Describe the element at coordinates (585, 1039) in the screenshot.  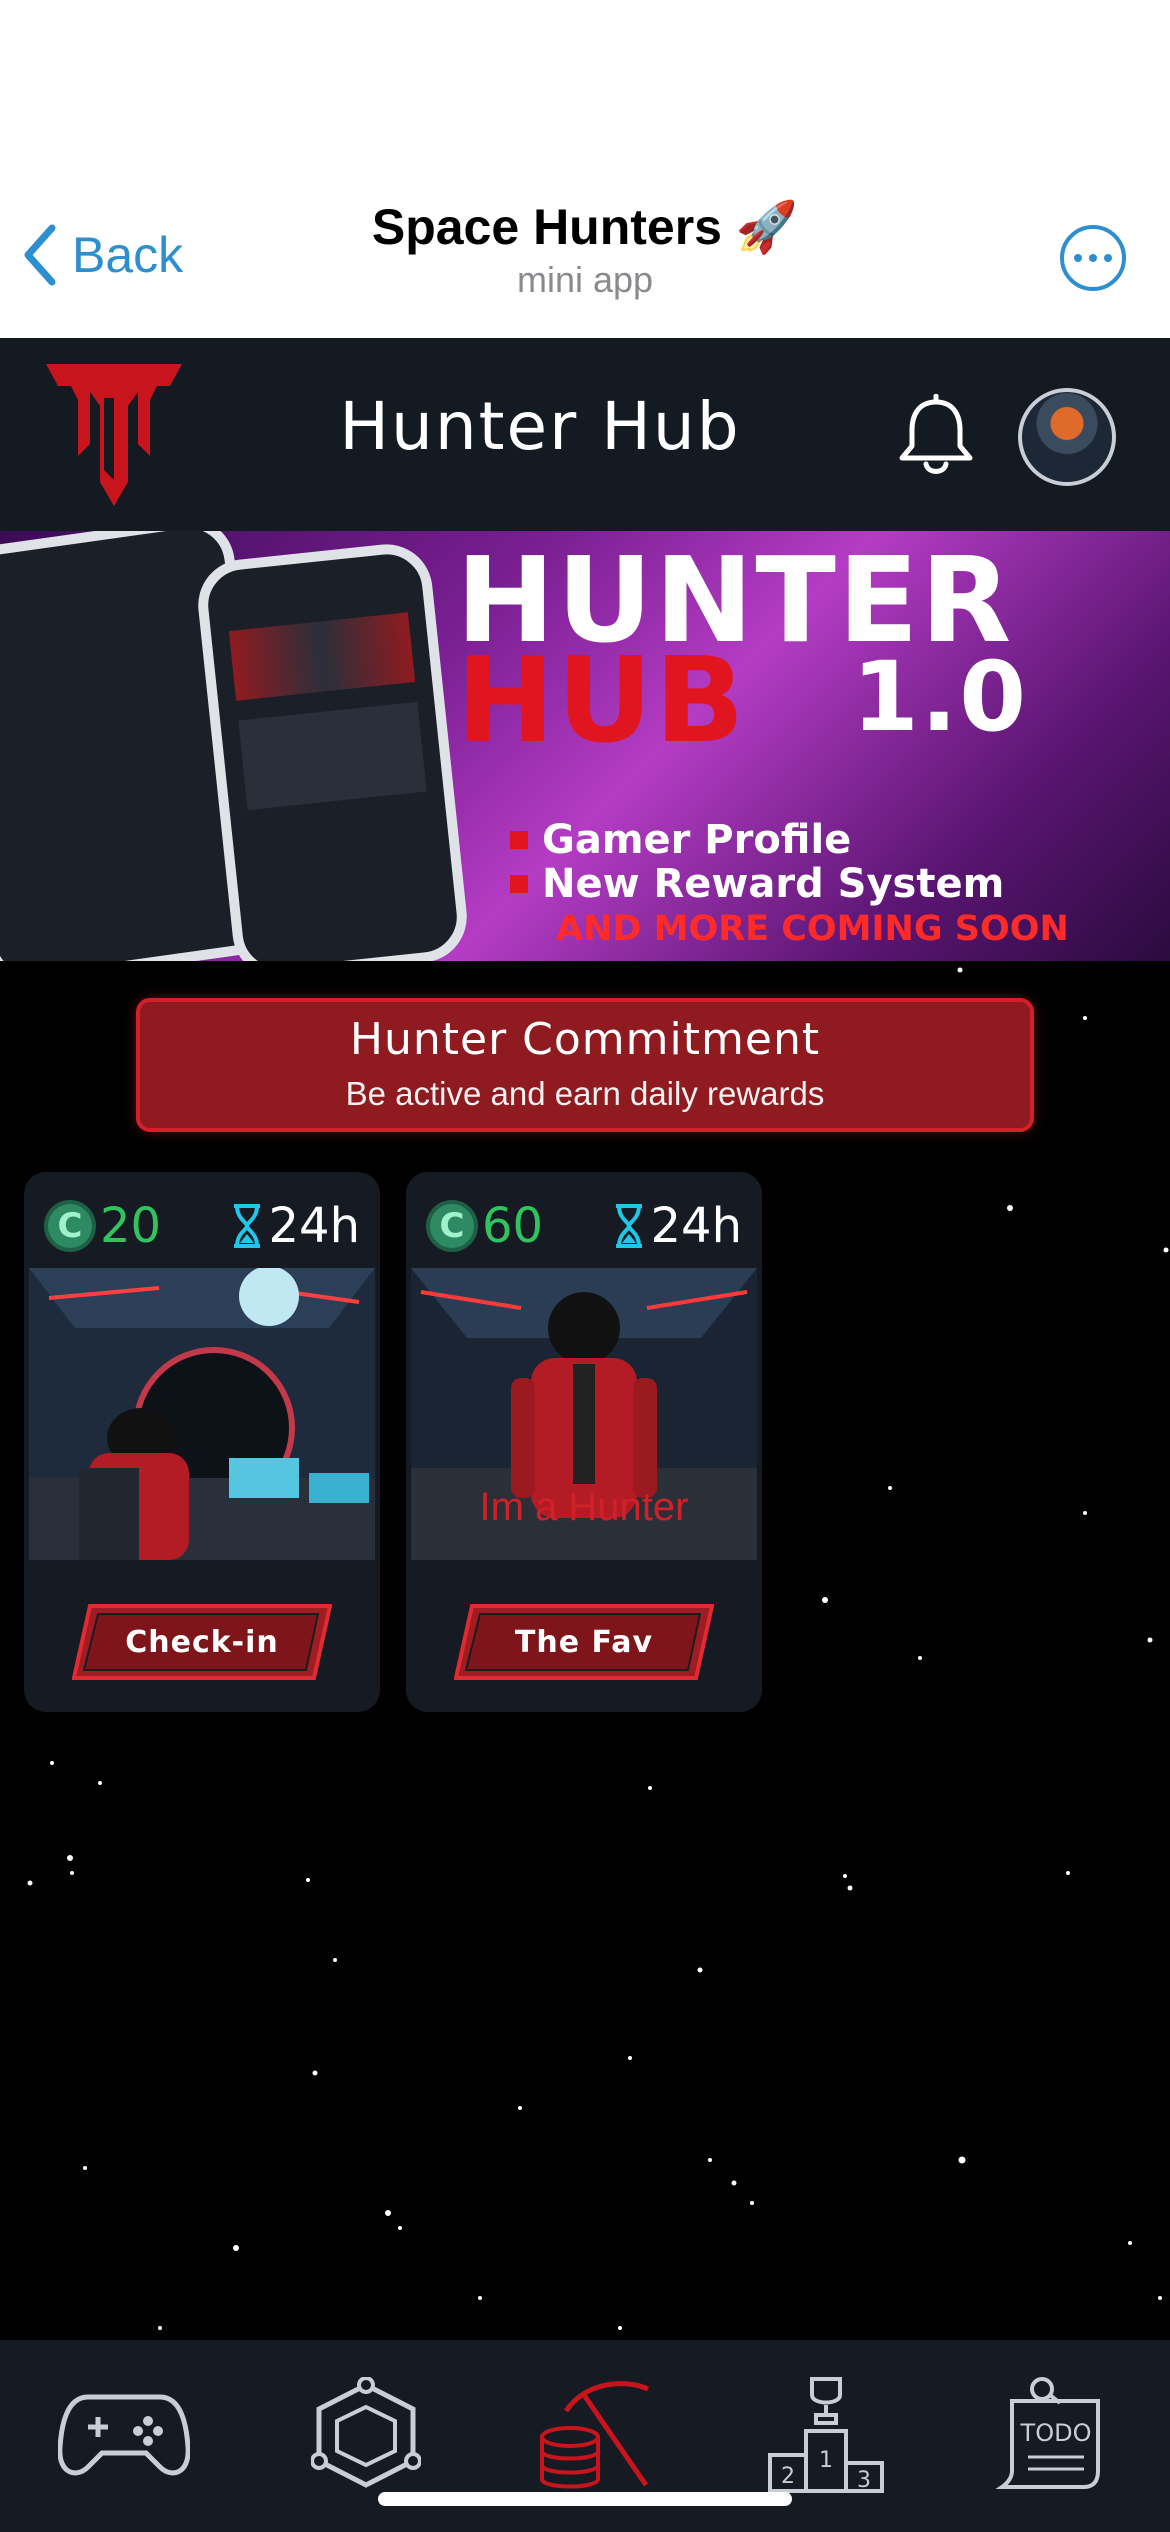
I see `commitment-title: Hunter Commitment` at that location.